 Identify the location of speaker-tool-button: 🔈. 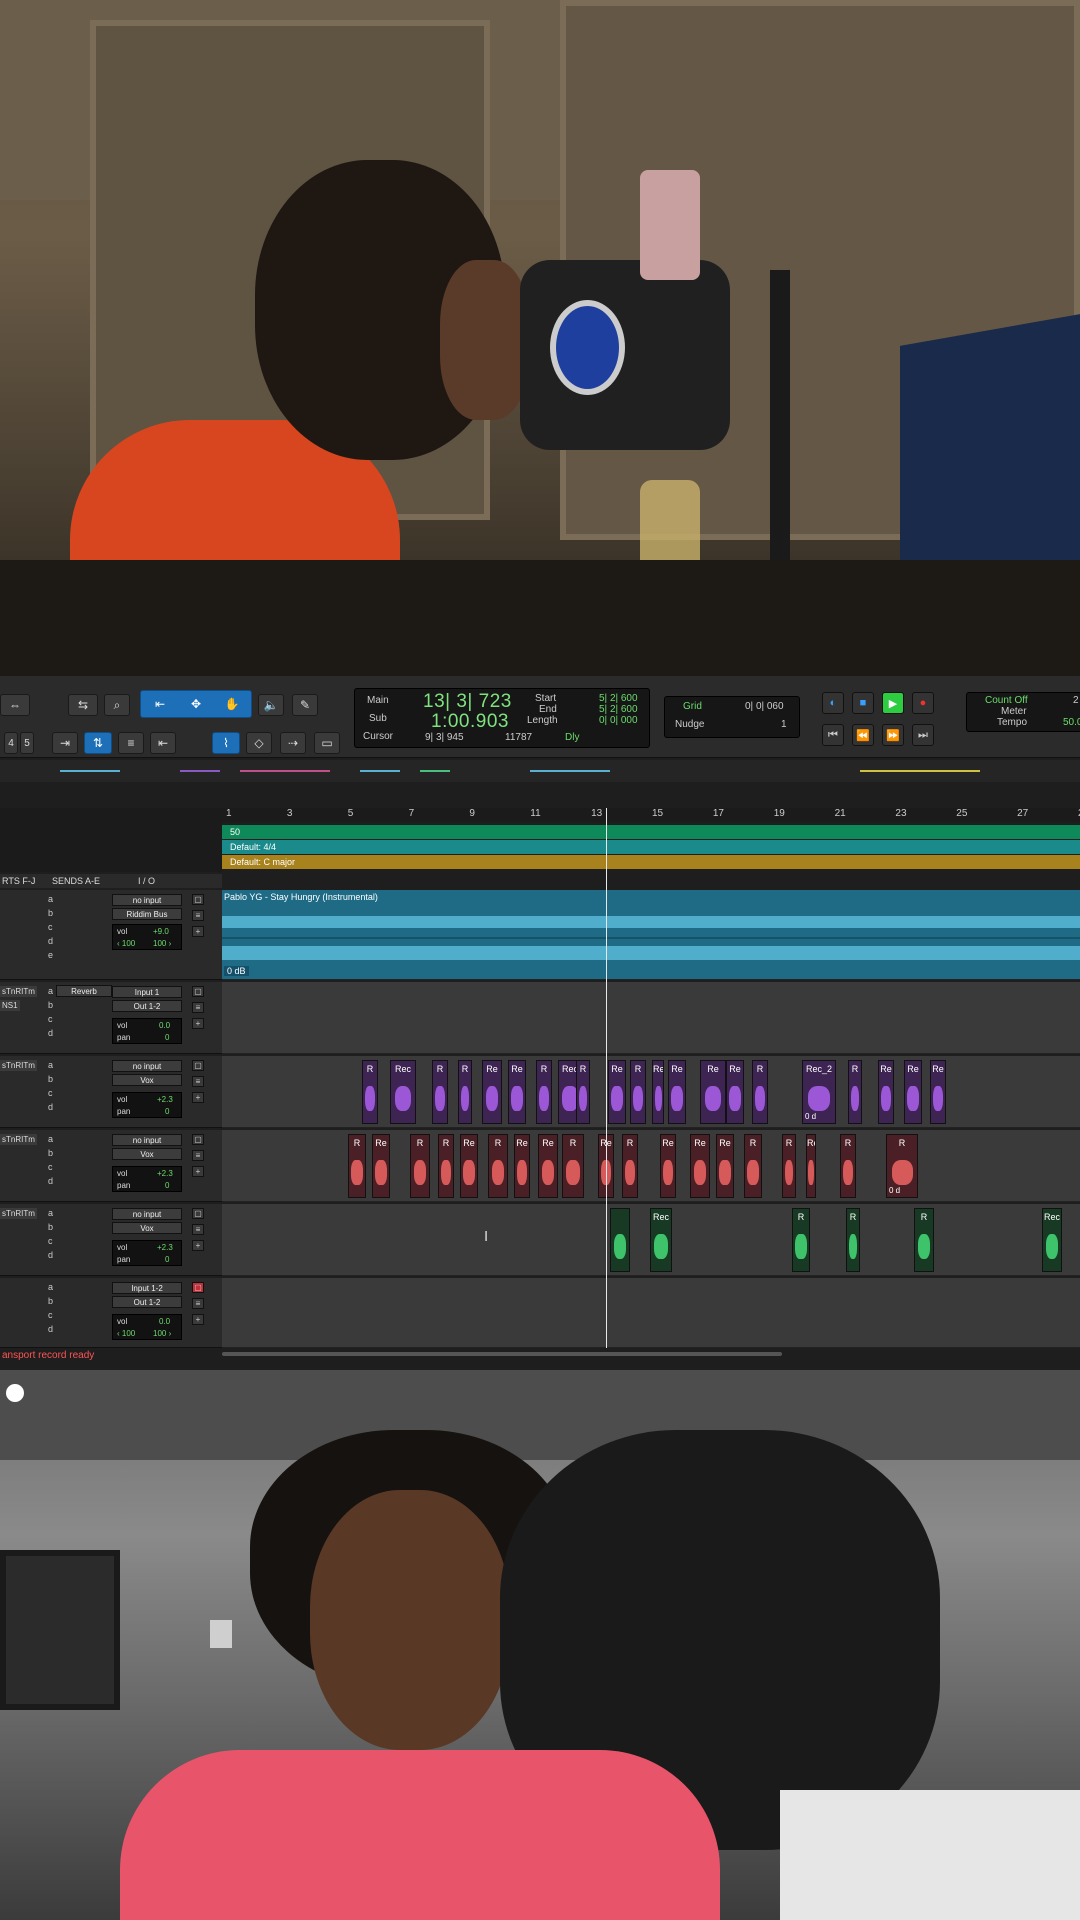
(271, 705).